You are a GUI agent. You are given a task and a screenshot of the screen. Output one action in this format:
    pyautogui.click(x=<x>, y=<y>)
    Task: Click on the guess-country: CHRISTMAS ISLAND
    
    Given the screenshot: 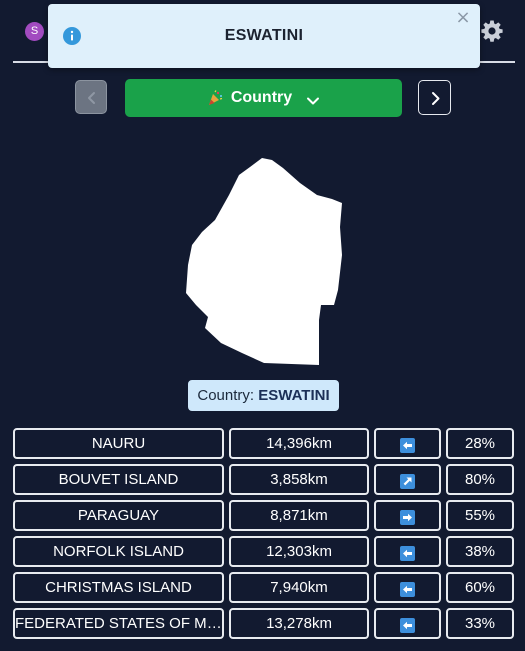 What is the action you would take?
    pyautogui.click(x=118, y=587)
    